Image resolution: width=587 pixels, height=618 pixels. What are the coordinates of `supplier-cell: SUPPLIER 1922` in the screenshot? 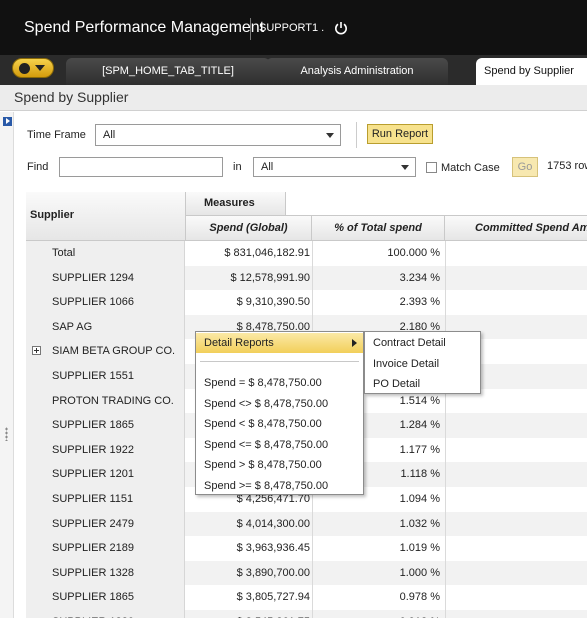 It's located at (105, 450).